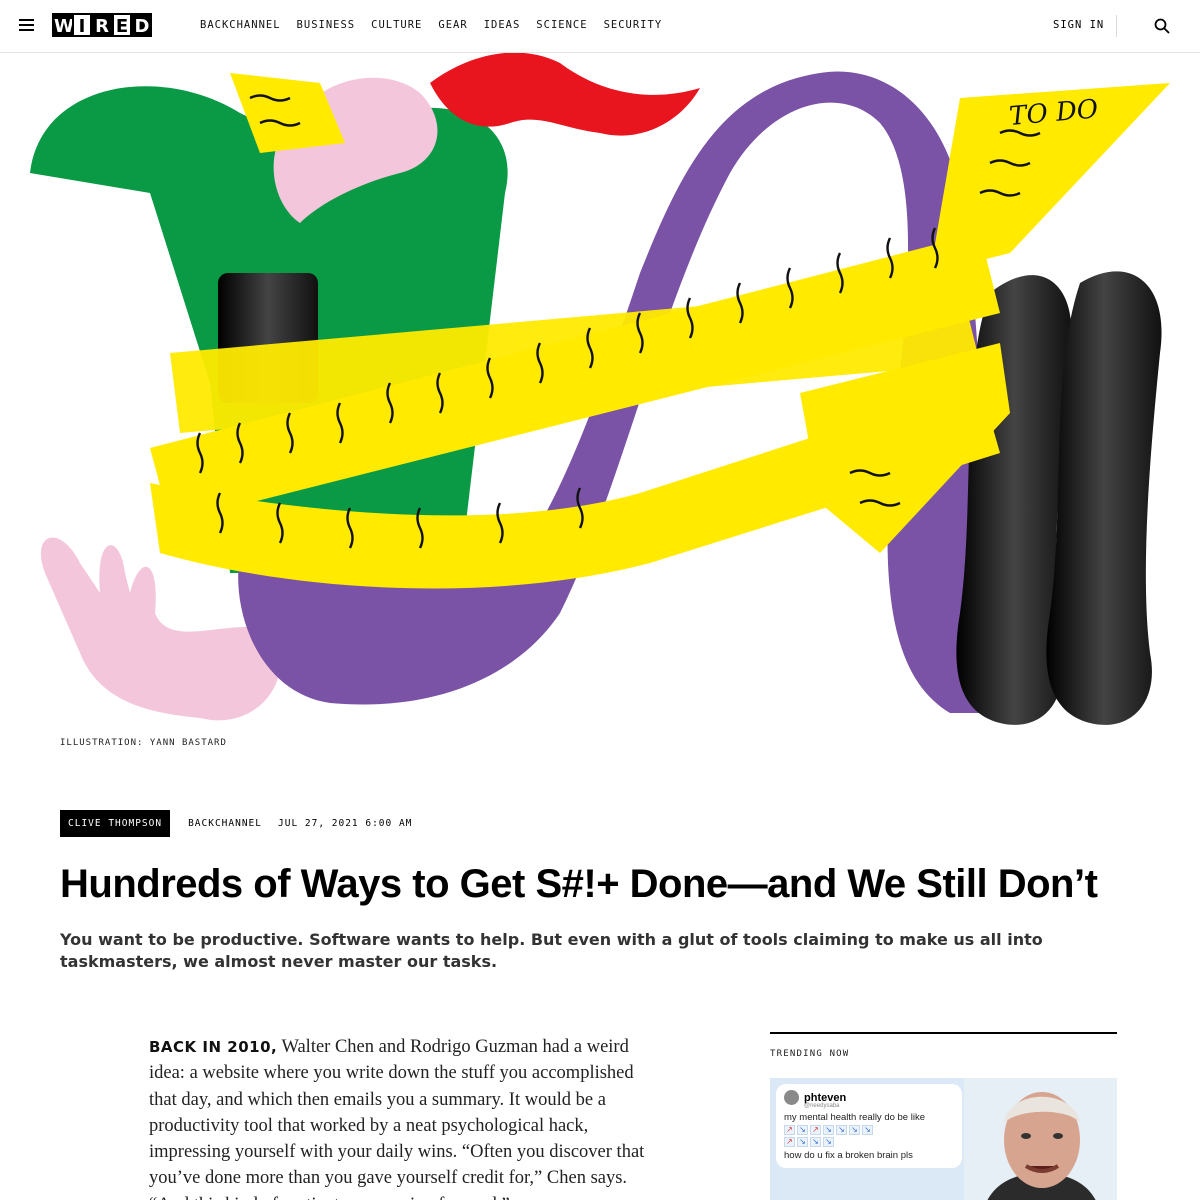  I want to click on nav-security: SECURITY, so click(633, 25).